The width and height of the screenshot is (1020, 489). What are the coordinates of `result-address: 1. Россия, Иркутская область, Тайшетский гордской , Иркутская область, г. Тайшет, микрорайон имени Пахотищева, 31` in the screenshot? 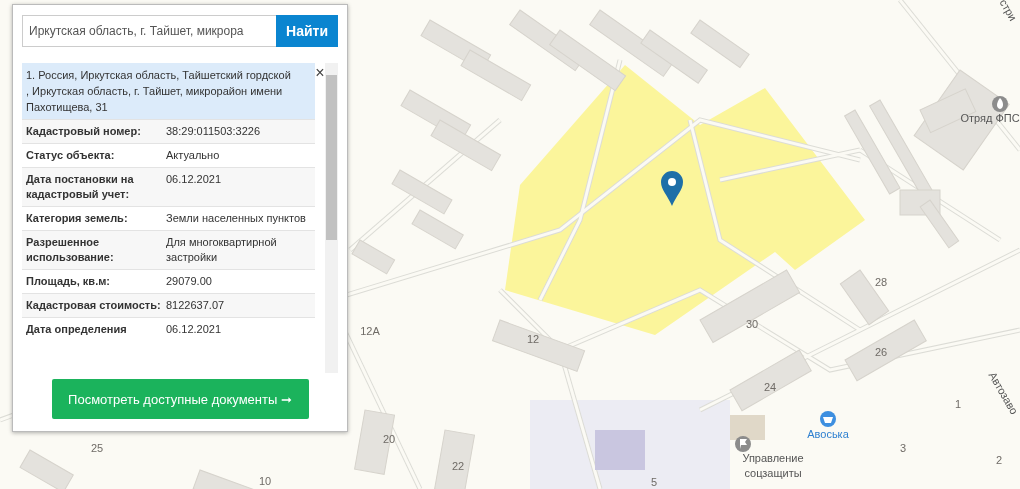 It's located at (169, 91).